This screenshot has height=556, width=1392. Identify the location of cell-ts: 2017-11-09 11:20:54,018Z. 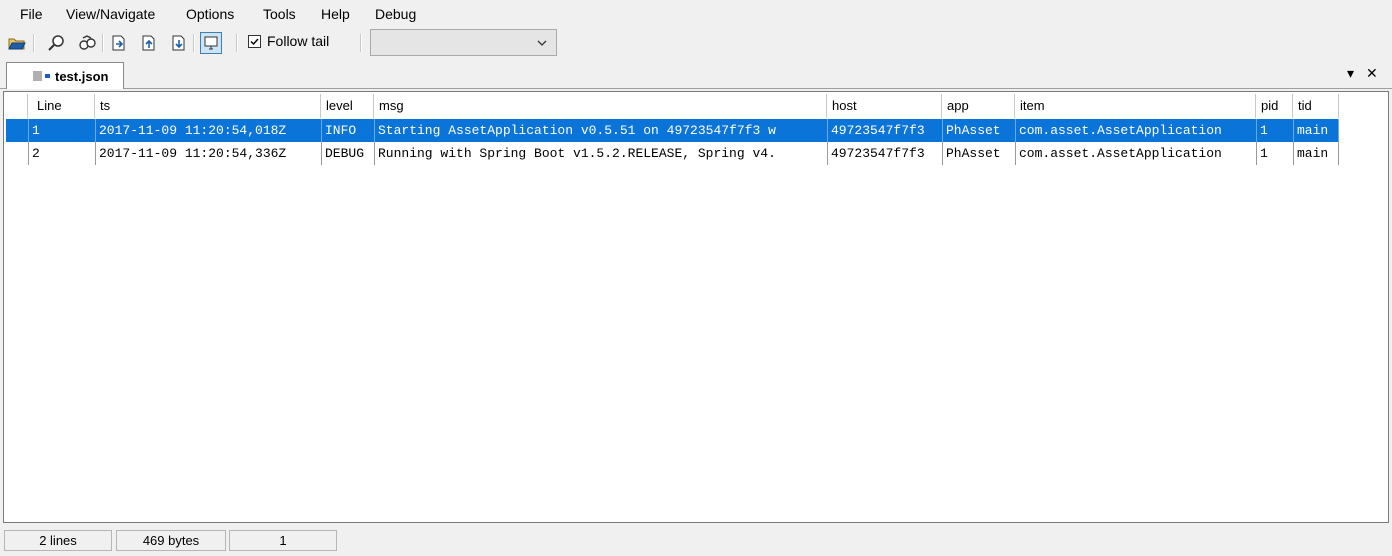
(208, 130).